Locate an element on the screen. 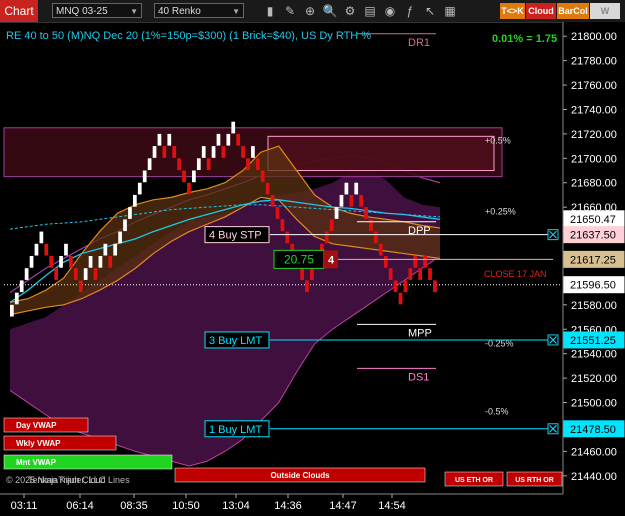 The image size is (625, 516). buy-lmt-1-order-label: 1 Buy LMT is located at coordinates (235, 430).